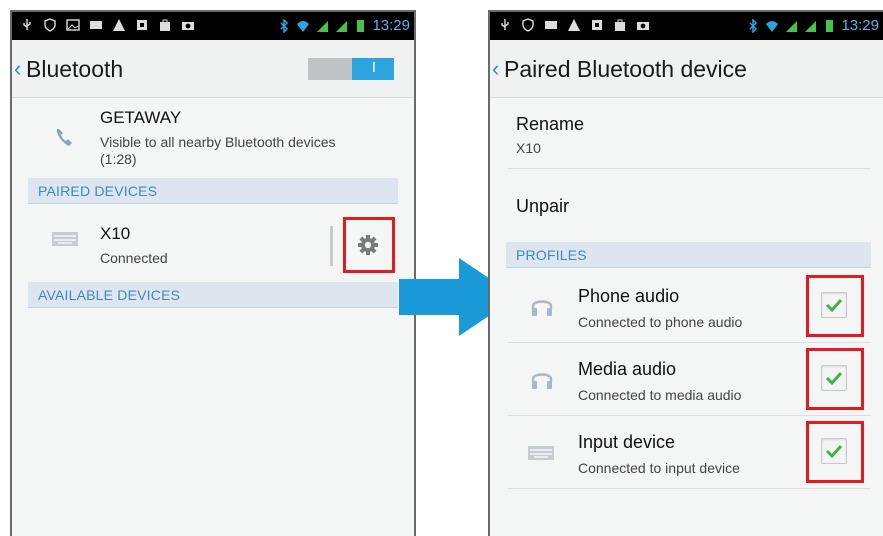 Image resolution: width=883 pixels, height=536 pixels. What do you see at coordinates (551, 255) in the screenshot?
I see `profiles-label: PROFILES` at bounding box center [551, 255].